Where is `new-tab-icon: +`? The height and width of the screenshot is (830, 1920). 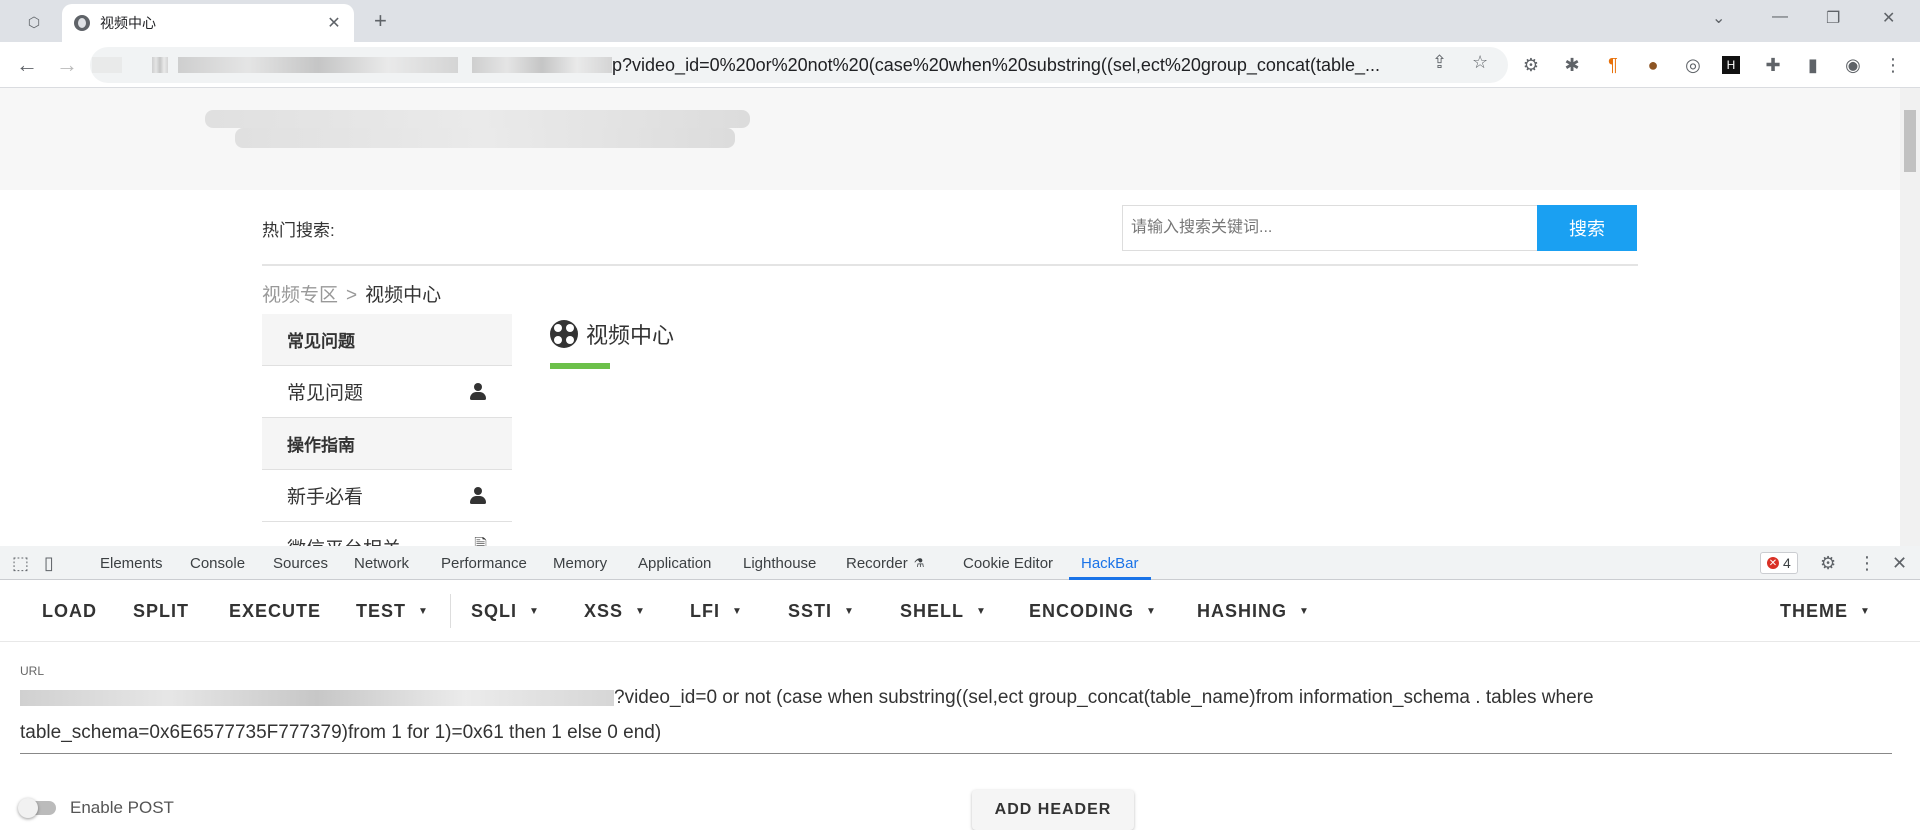
new-tab-icon: + is located at coordinates (380, 21).